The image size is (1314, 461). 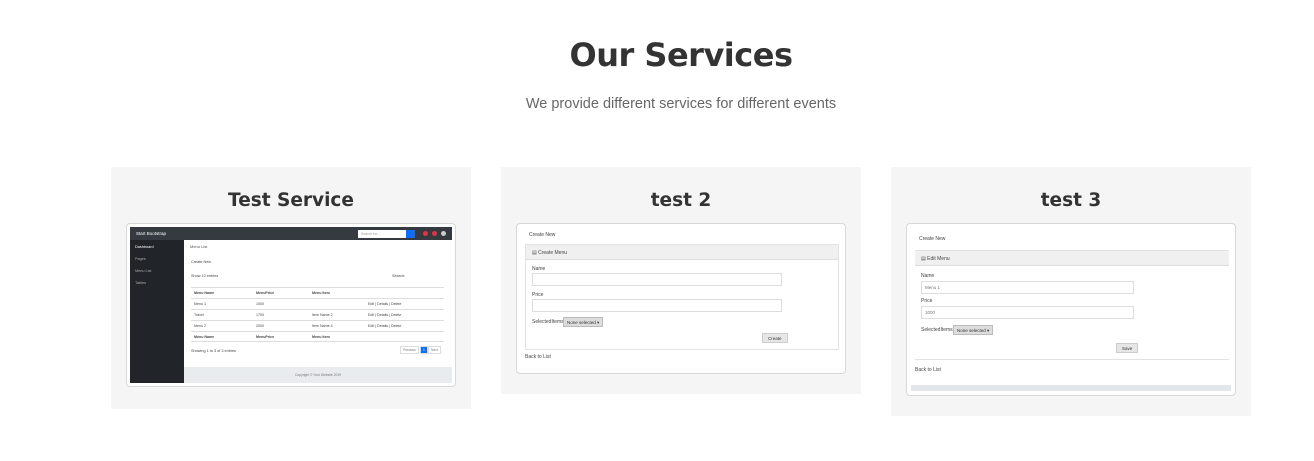 I want to click on pager-next: Next, so click(x=434, y=350).